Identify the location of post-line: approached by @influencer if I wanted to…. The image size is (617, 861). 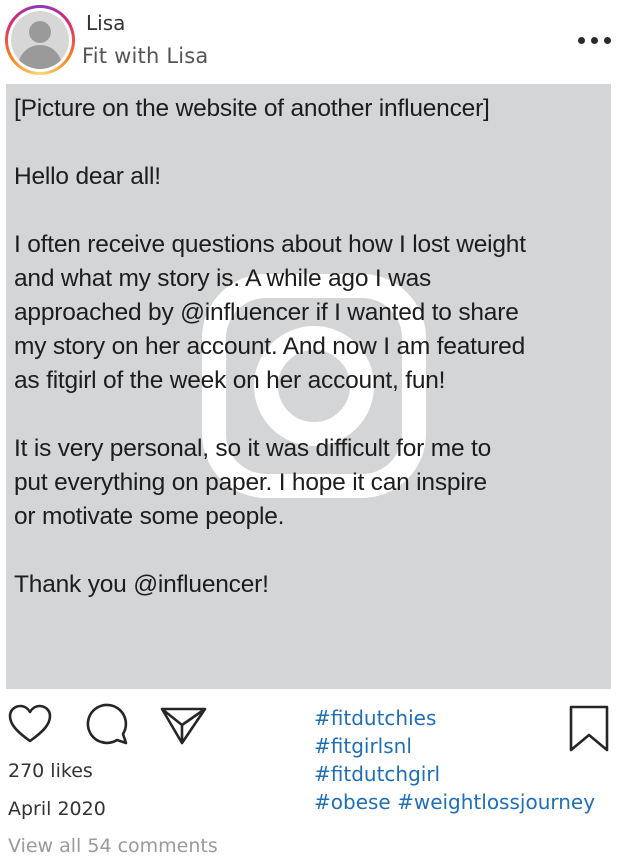
(266, 312).